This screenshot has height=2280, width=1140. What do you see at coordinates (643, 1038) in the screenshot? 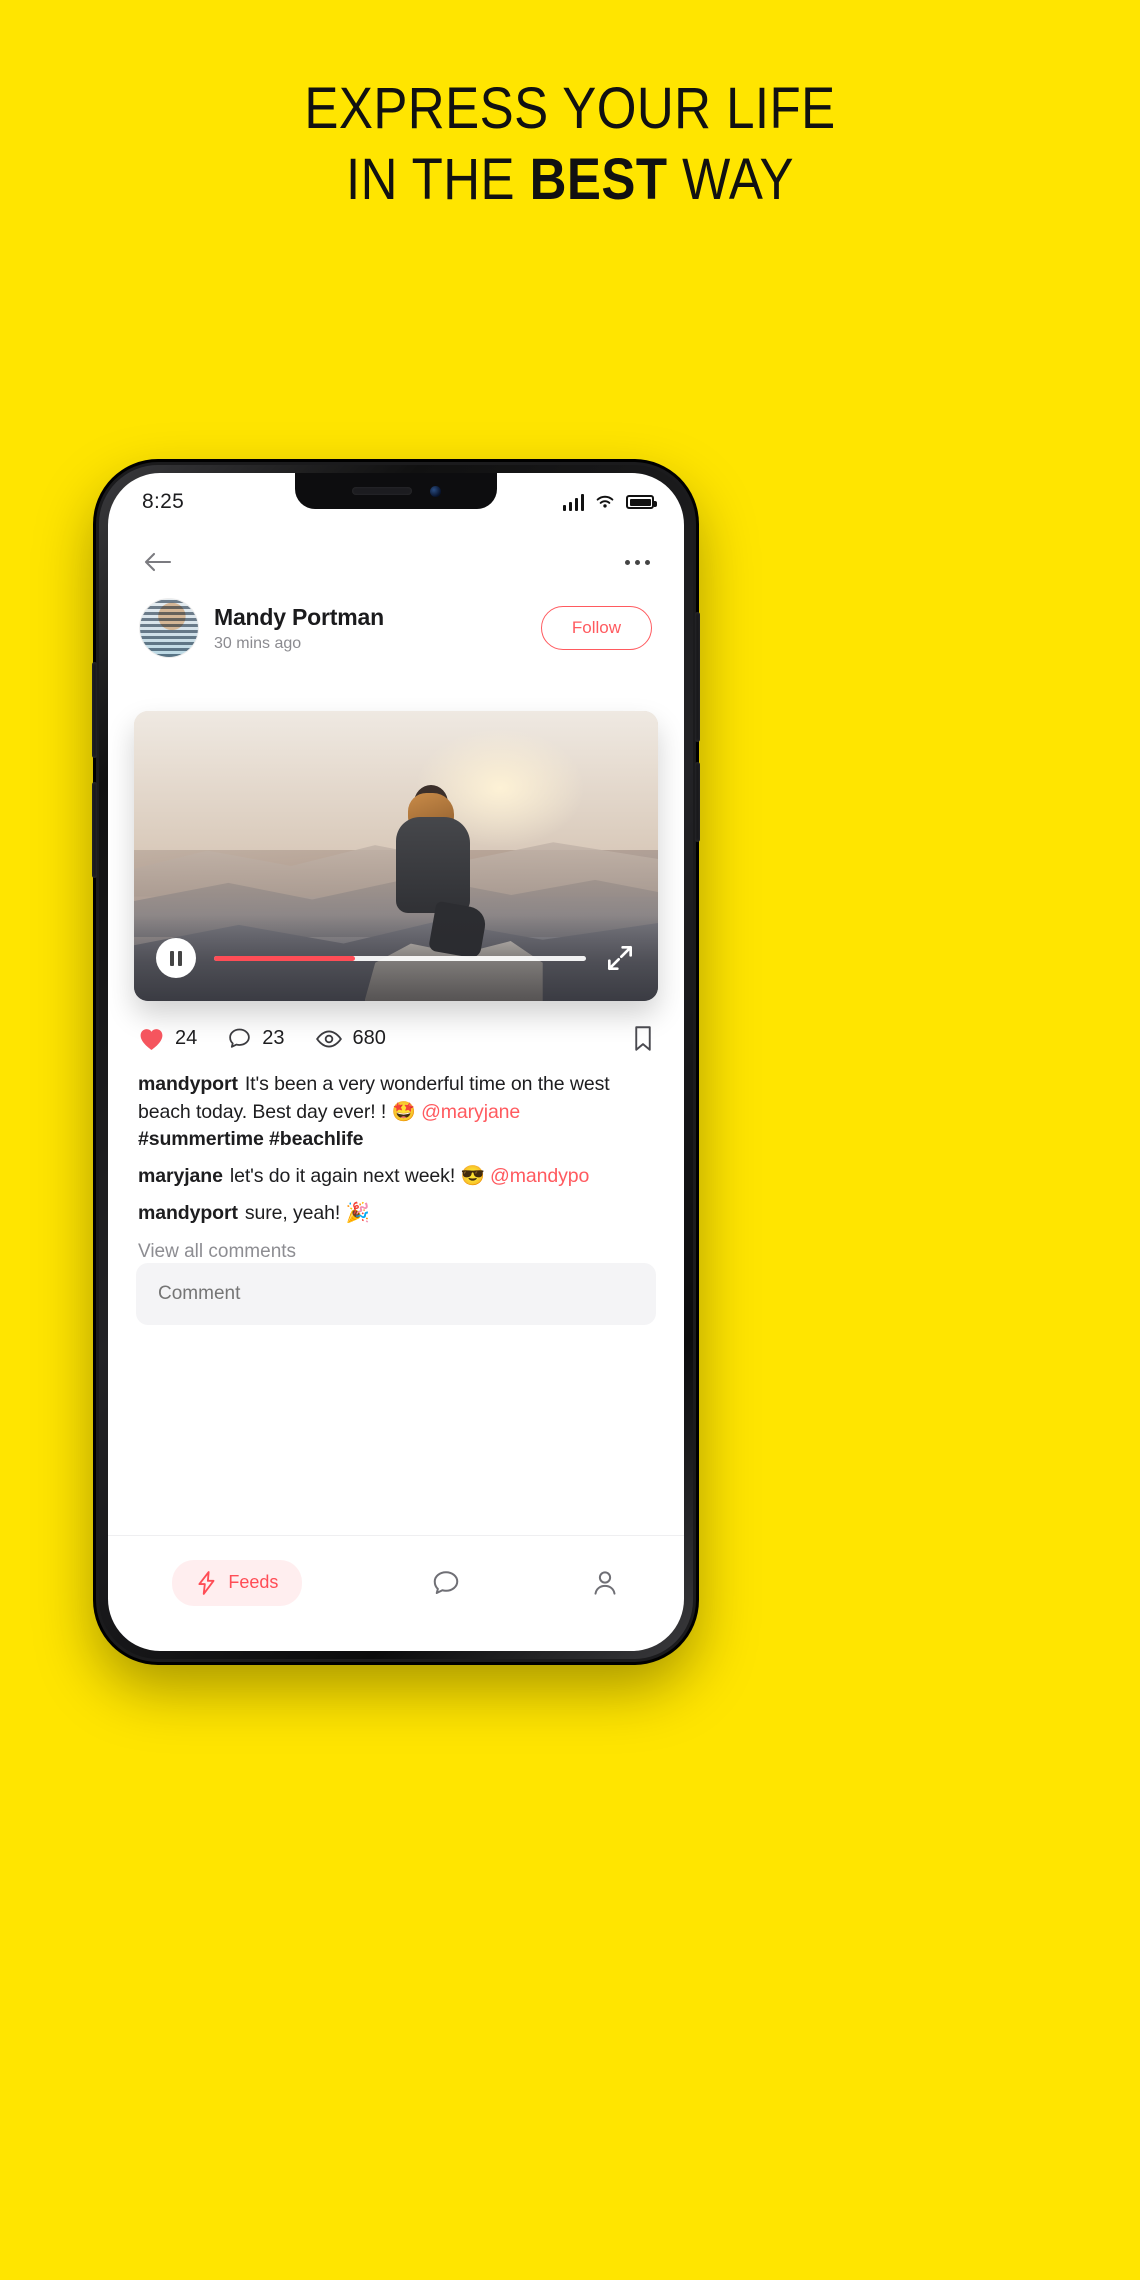
I see `bookmark-icon` at bounding box center [643, 1038].